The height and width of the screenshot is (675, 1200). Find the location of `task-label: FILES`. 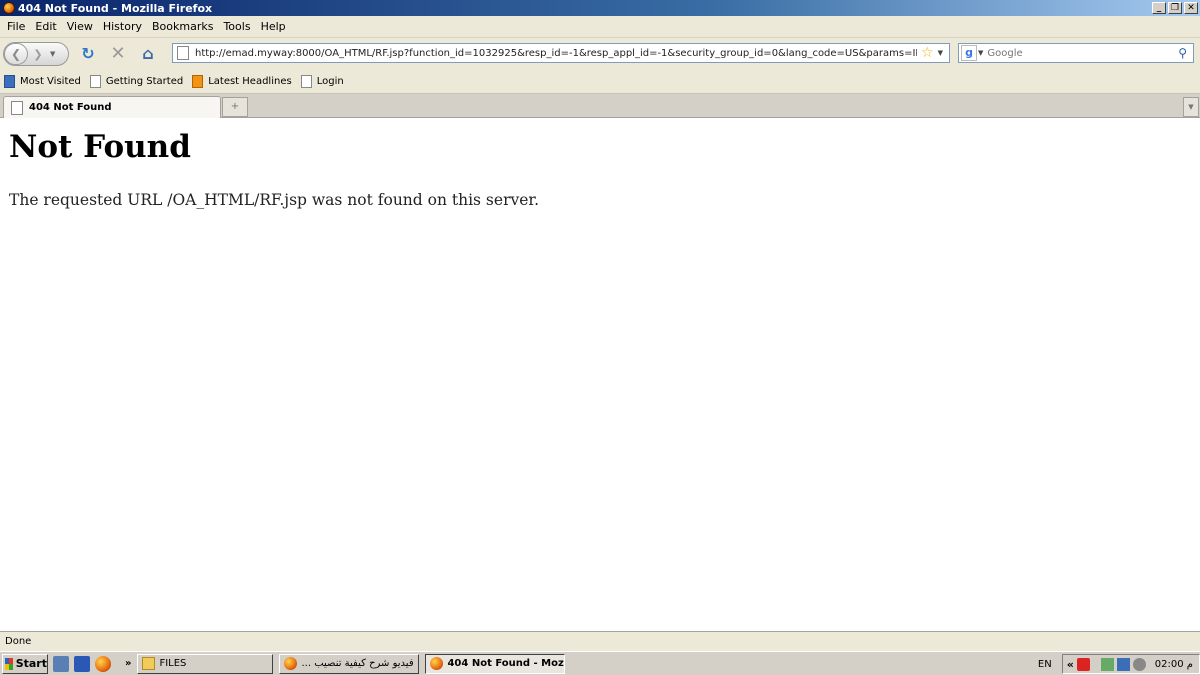

task-label: FILES is located at coordinates (173, 663).